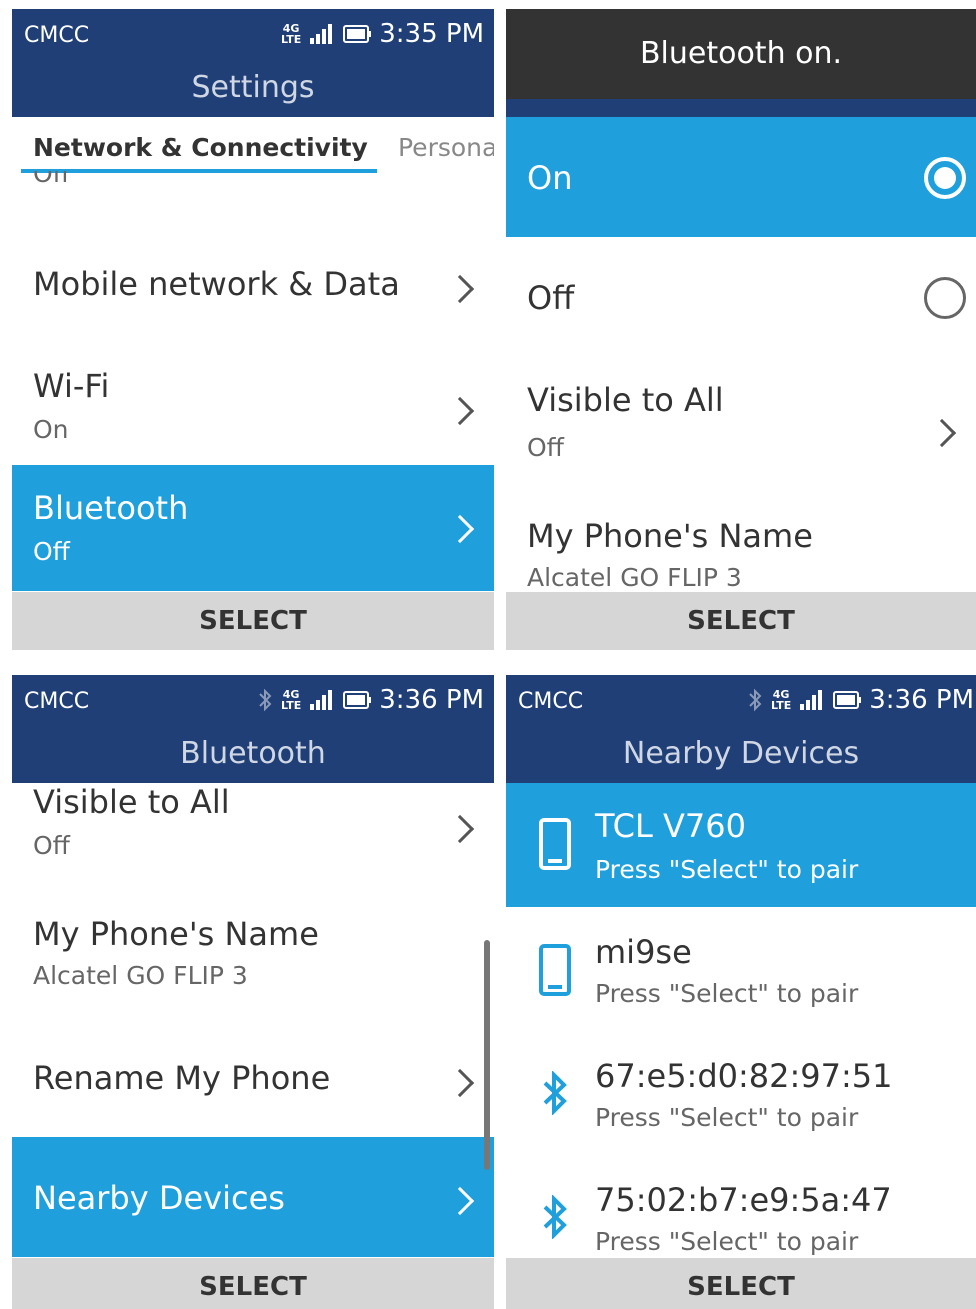  What do you see at coordinates (945, 178) in the screenshot?
I see `radio-selected-icon` at bounding box center [945, 178].